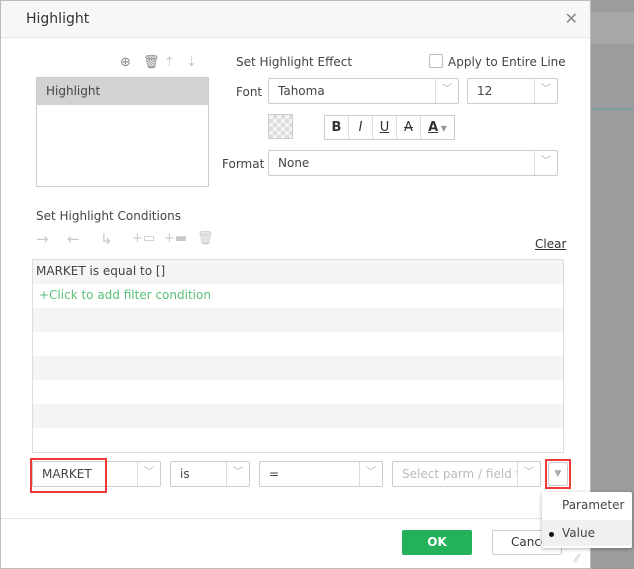  I want to click on value-select: Select parm / field value﹀, so click(466, 474).